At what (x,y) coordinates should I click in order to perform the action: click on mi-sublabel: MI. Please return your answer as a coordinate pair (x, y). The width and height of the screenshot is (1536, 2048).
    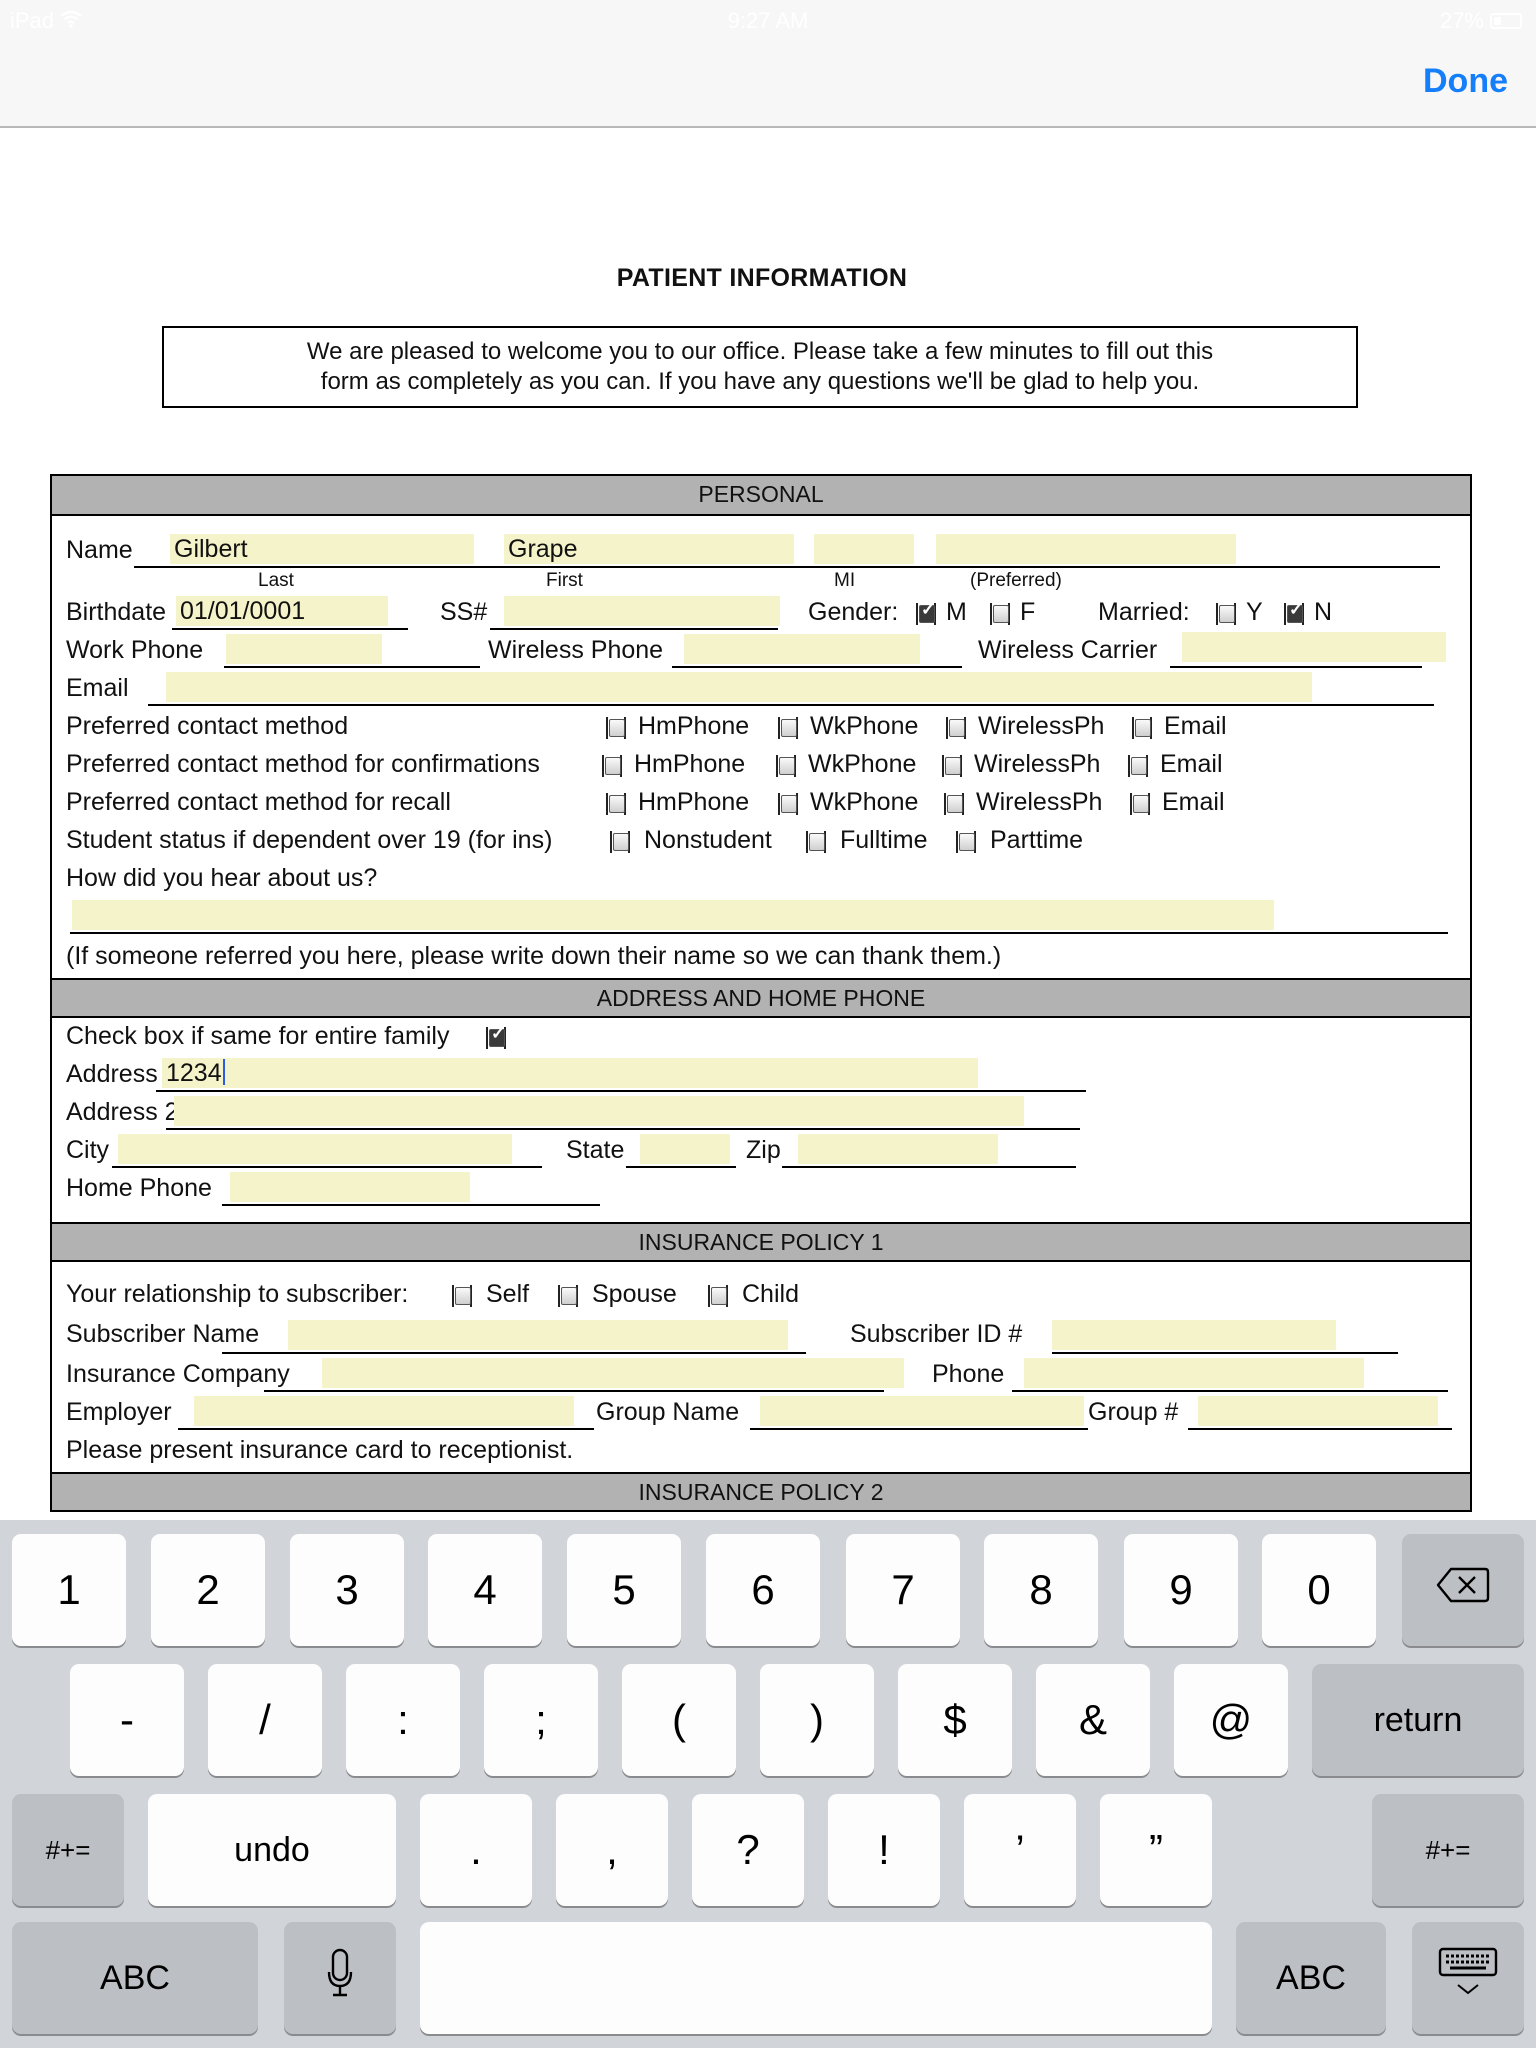
    Looking at the image, I should click on (845, 580).